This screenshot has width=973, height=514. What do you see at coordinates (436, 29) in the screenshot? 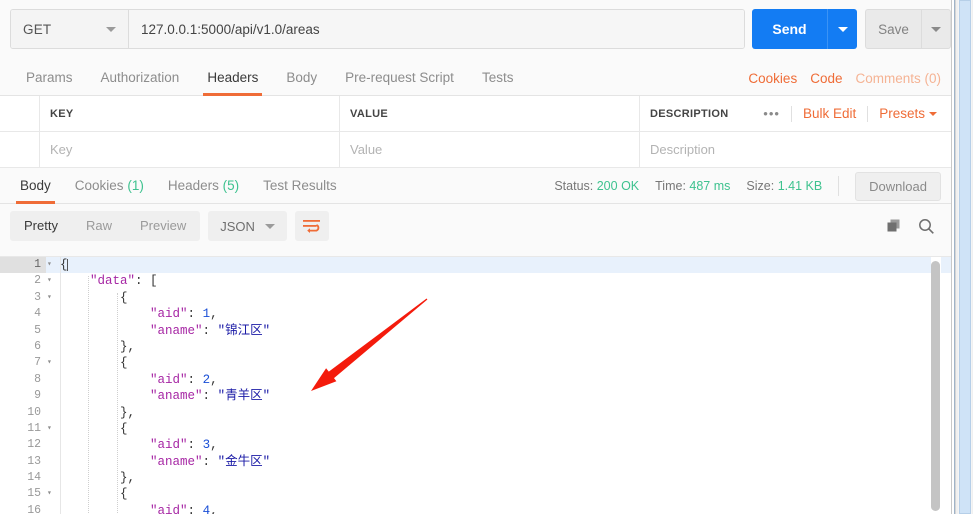
I see `request-url-input` at bounding box center [436, 29].